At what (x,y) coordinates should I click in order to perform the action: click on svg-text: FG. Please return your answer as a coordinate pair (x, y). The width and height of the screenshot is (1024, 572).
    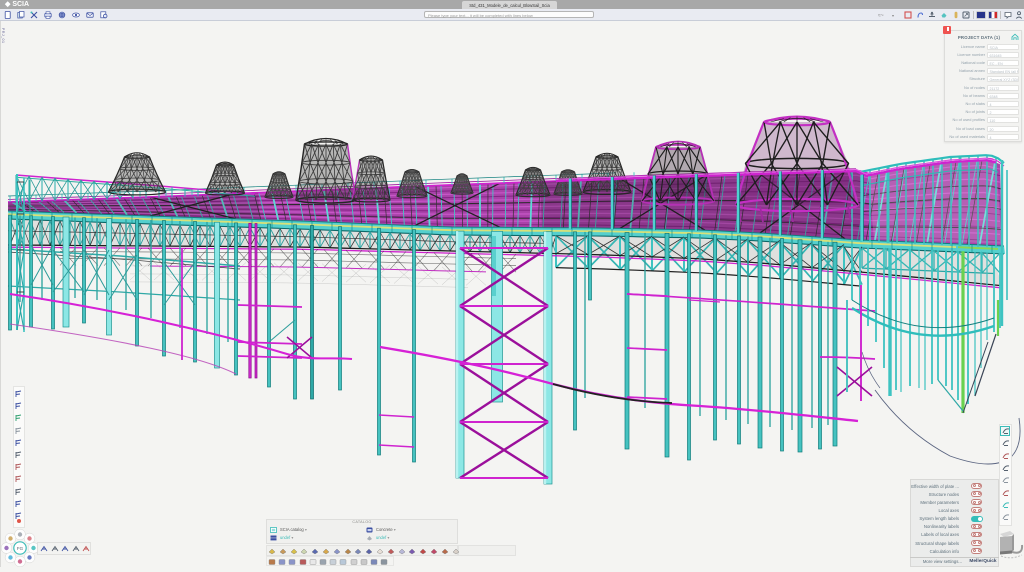
    Looking at the image, I should click on (20, 548).